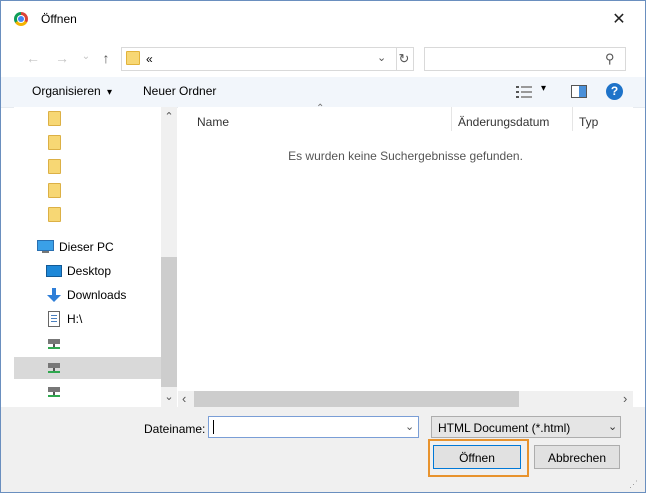 Image resolution: width=646 pixels, height=493 pixels. I want to click on sort-arrow-icon: ⌃, so click(320, 108).